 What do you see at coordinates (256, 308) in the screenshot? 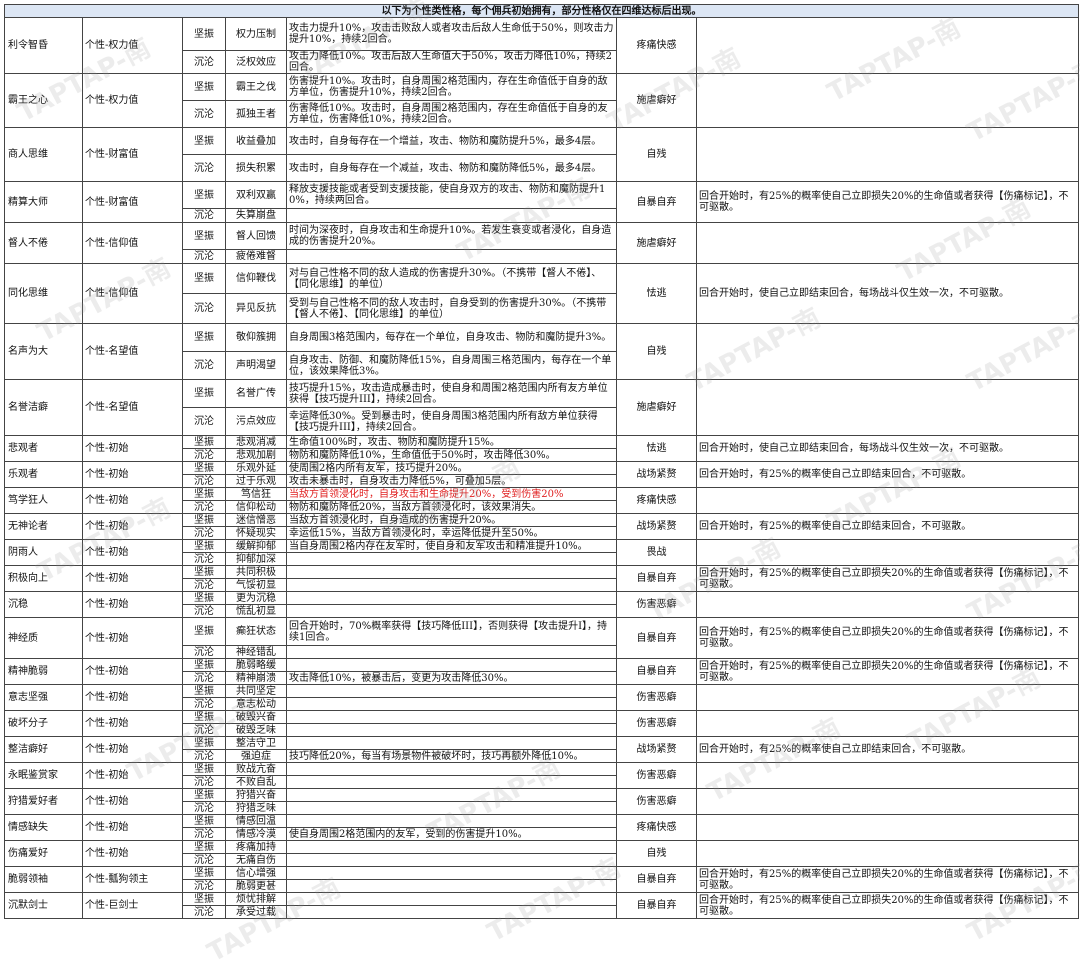
I see `skill-name: 异见反抗` at bounding box center [256, 308].